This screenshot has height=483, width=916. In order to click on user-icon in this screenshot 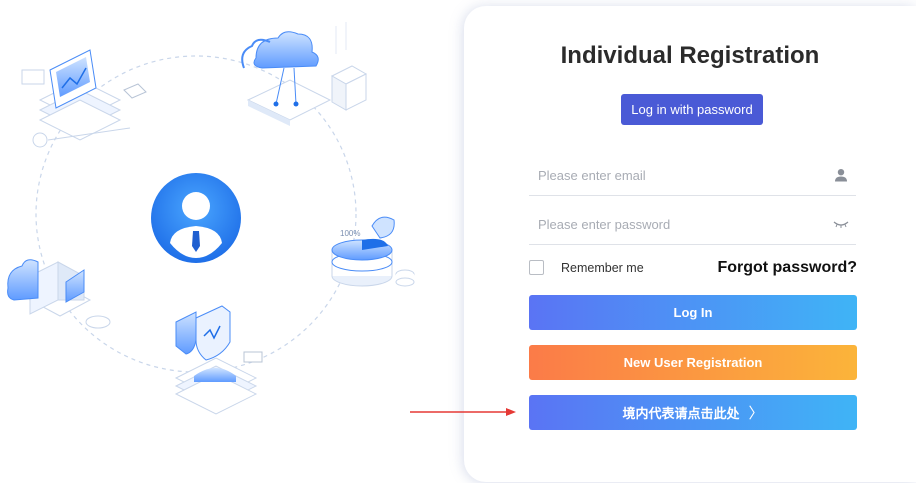, I will do `click(841, 175)`.